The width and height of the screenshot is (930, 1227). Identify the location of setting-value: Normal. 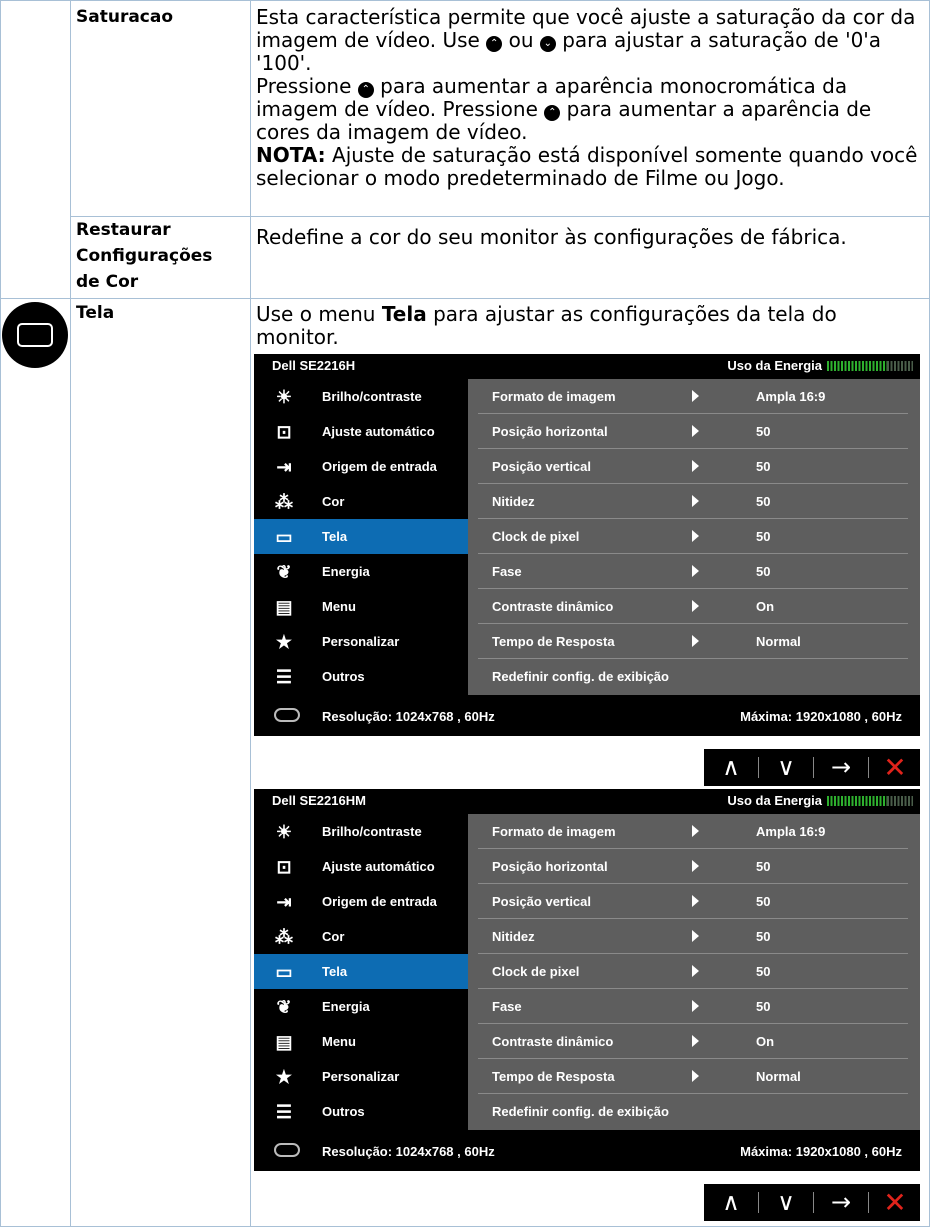
(778, 641).